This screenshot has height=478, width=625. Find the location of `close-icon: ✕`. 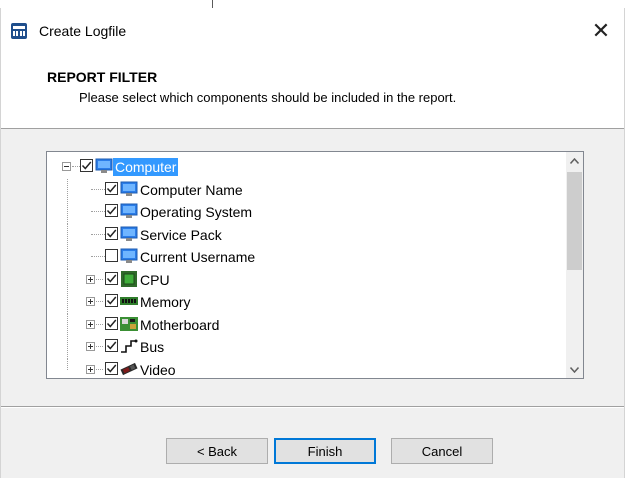

close-icon: ✕ is located at coordinates (601, 30).